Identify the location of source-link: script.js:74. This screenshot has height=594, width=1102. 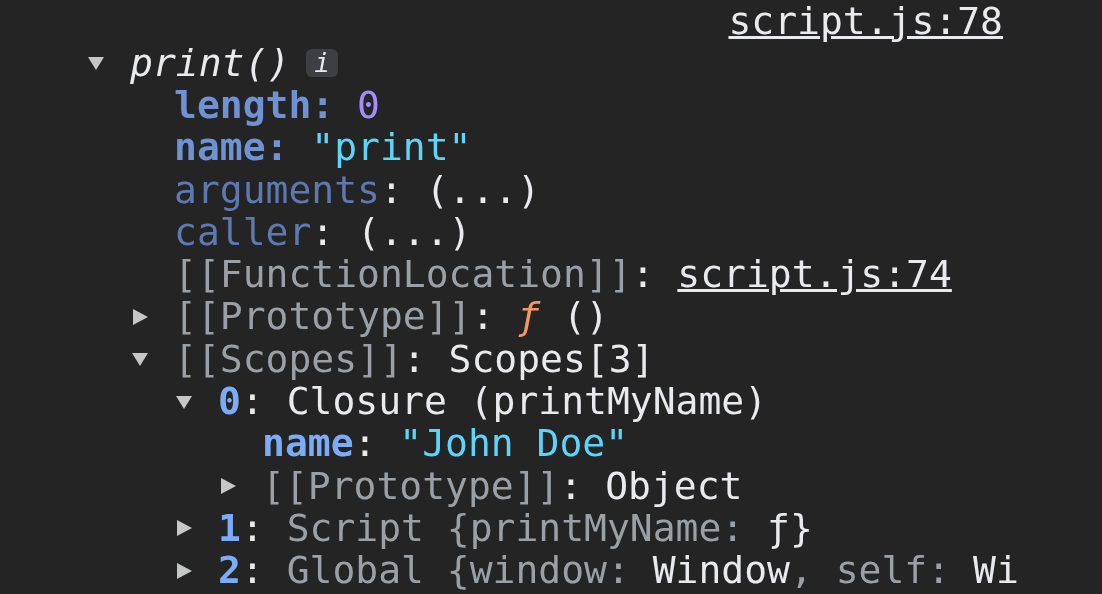
(814, 274).